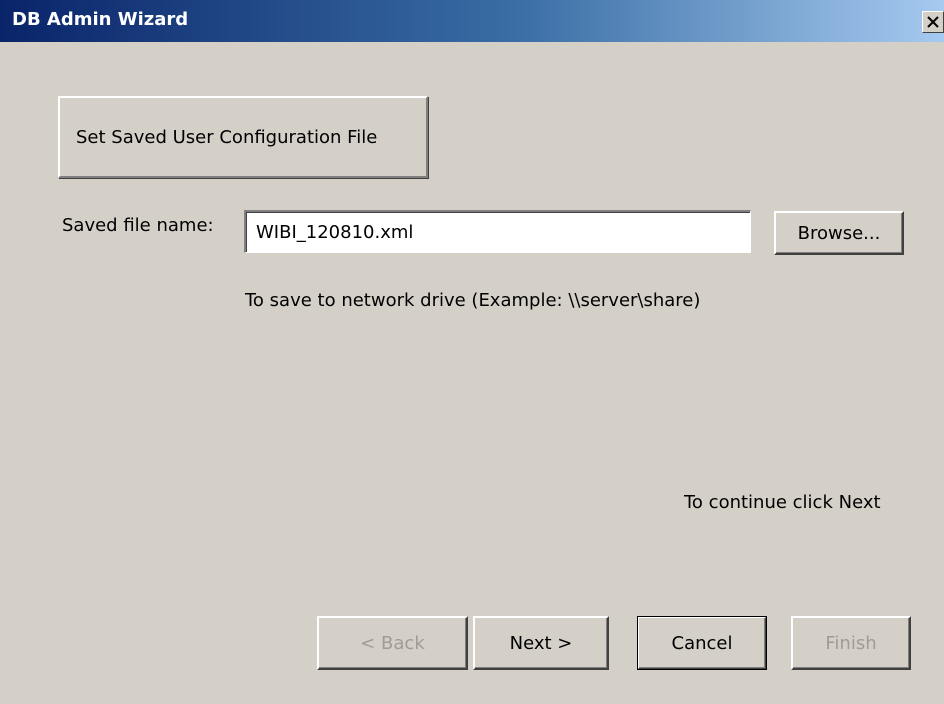  I want to click on title-bar: DB Admin Wizard, so click(472, 21).